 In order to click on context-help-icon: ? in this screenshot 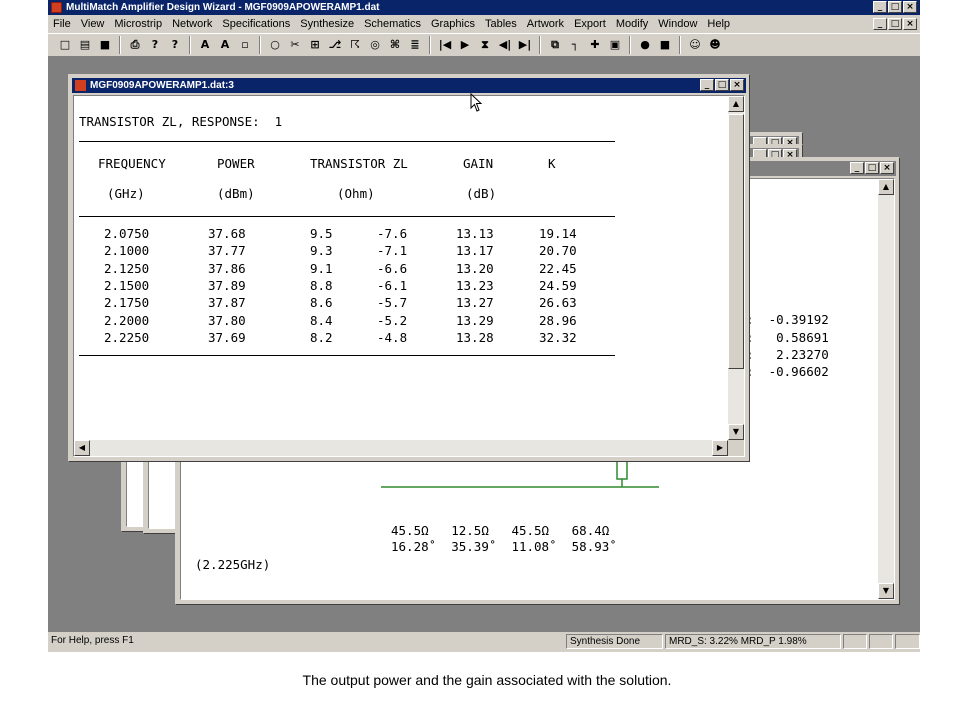, I will do `click(175, 45)`.